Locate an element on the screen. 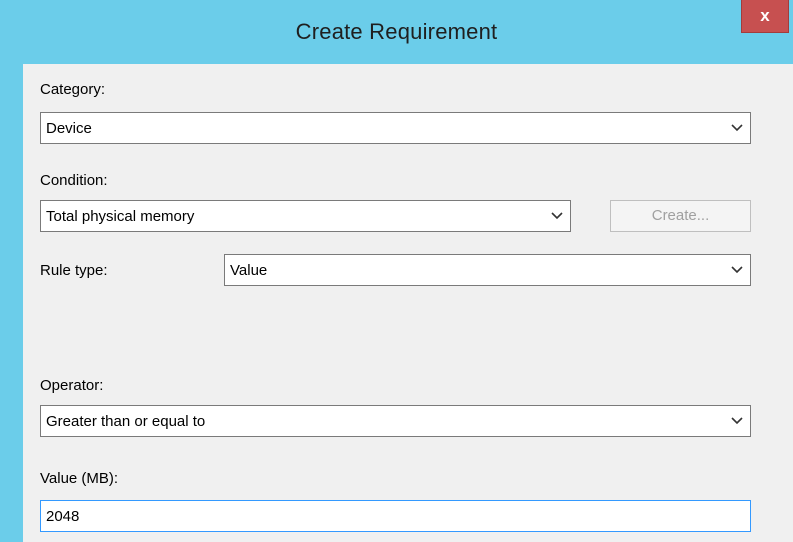 The image size is (793, 542). category-selected-value: Device is located at coordinates (69, 128).